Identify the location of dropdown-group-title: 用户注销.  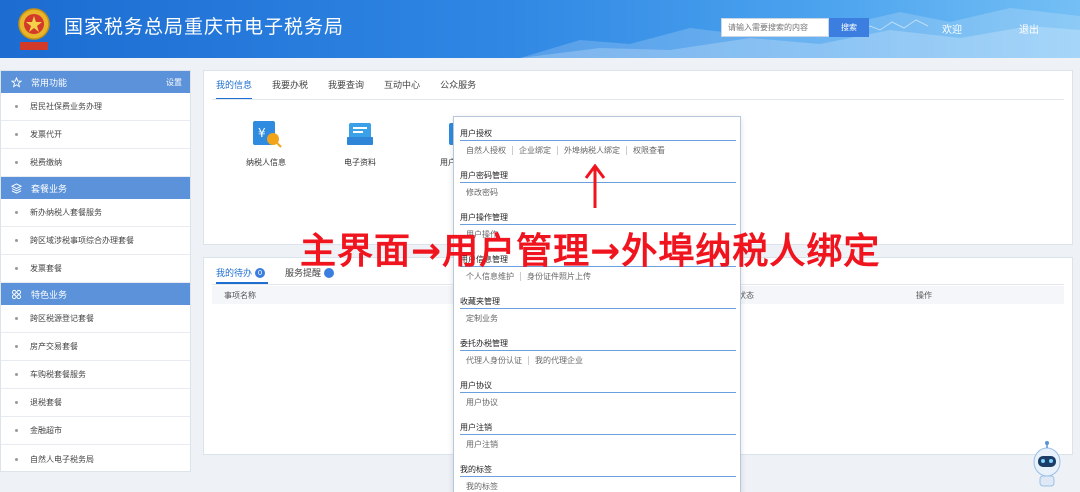
(598, 428).